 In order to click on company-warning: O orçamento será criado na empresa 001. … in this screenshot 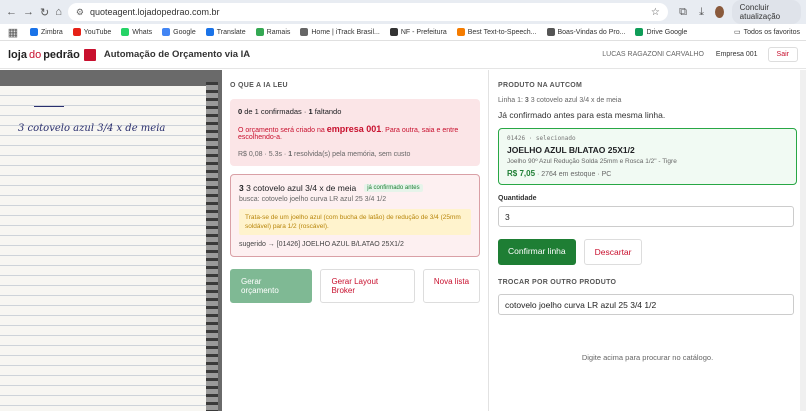, I will do `click(348, 132)`.